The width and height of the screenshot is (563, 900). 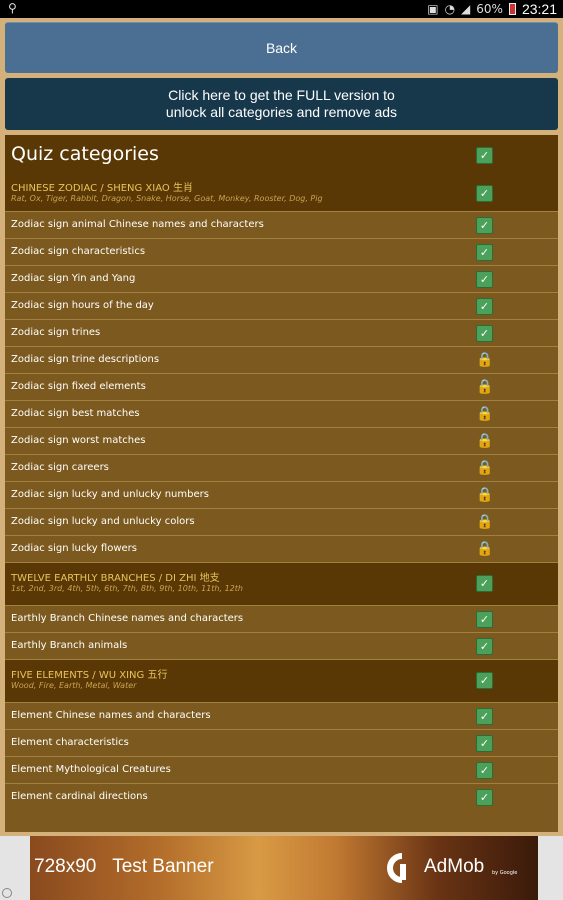 I want to click on category-label: Element cardinal directions, so click(x=79, y=796).